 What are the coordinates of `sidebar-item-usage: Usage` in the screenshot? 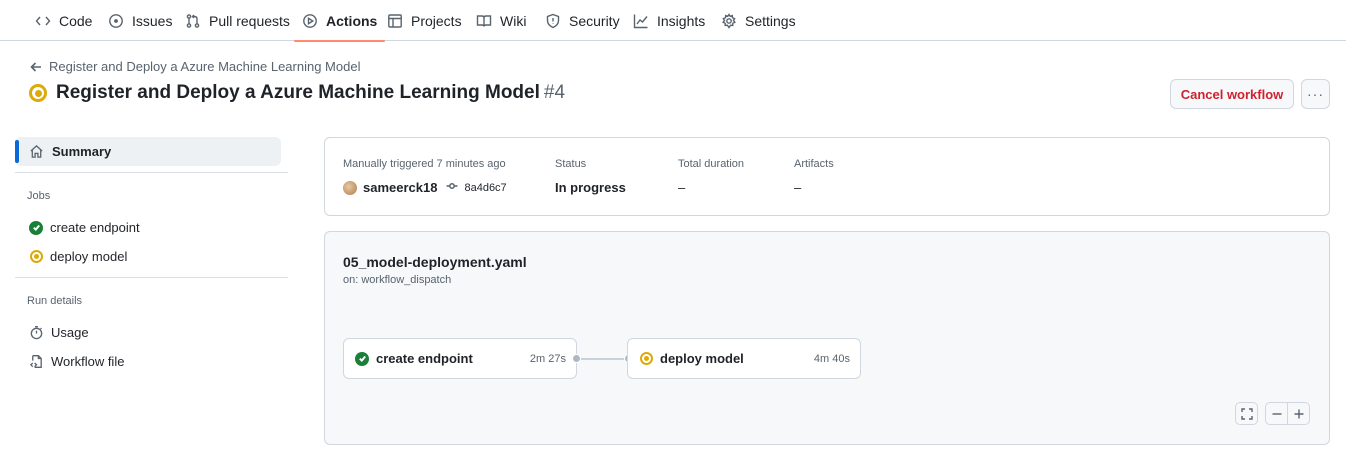 It's located at (59, 332).